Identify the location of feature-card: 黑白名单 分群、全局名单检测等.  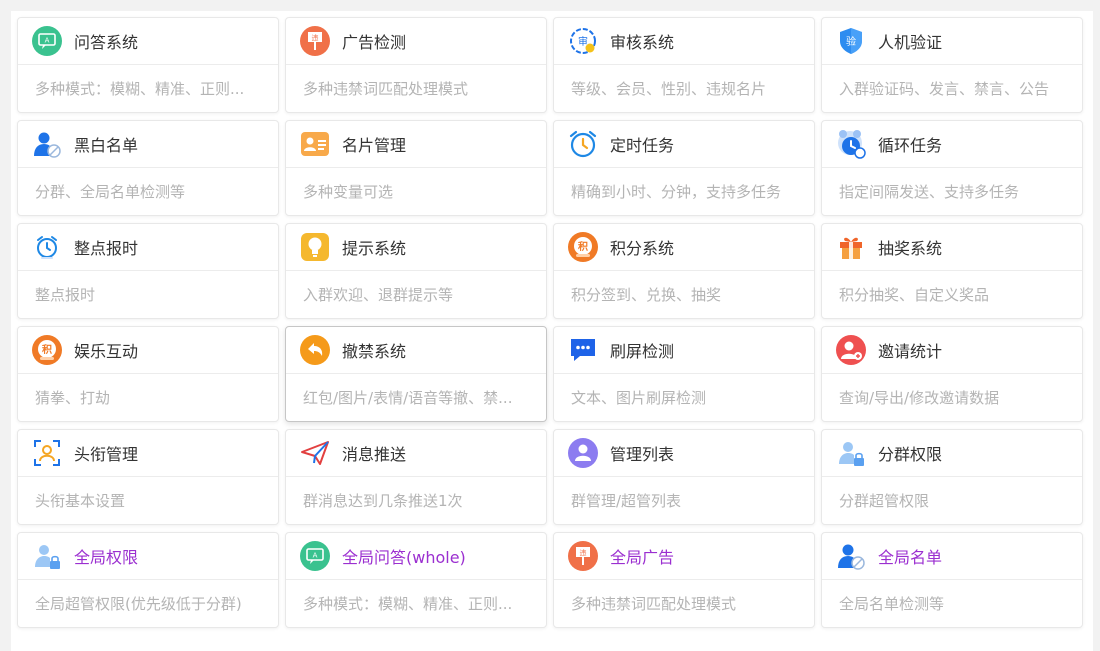
(148, 168).